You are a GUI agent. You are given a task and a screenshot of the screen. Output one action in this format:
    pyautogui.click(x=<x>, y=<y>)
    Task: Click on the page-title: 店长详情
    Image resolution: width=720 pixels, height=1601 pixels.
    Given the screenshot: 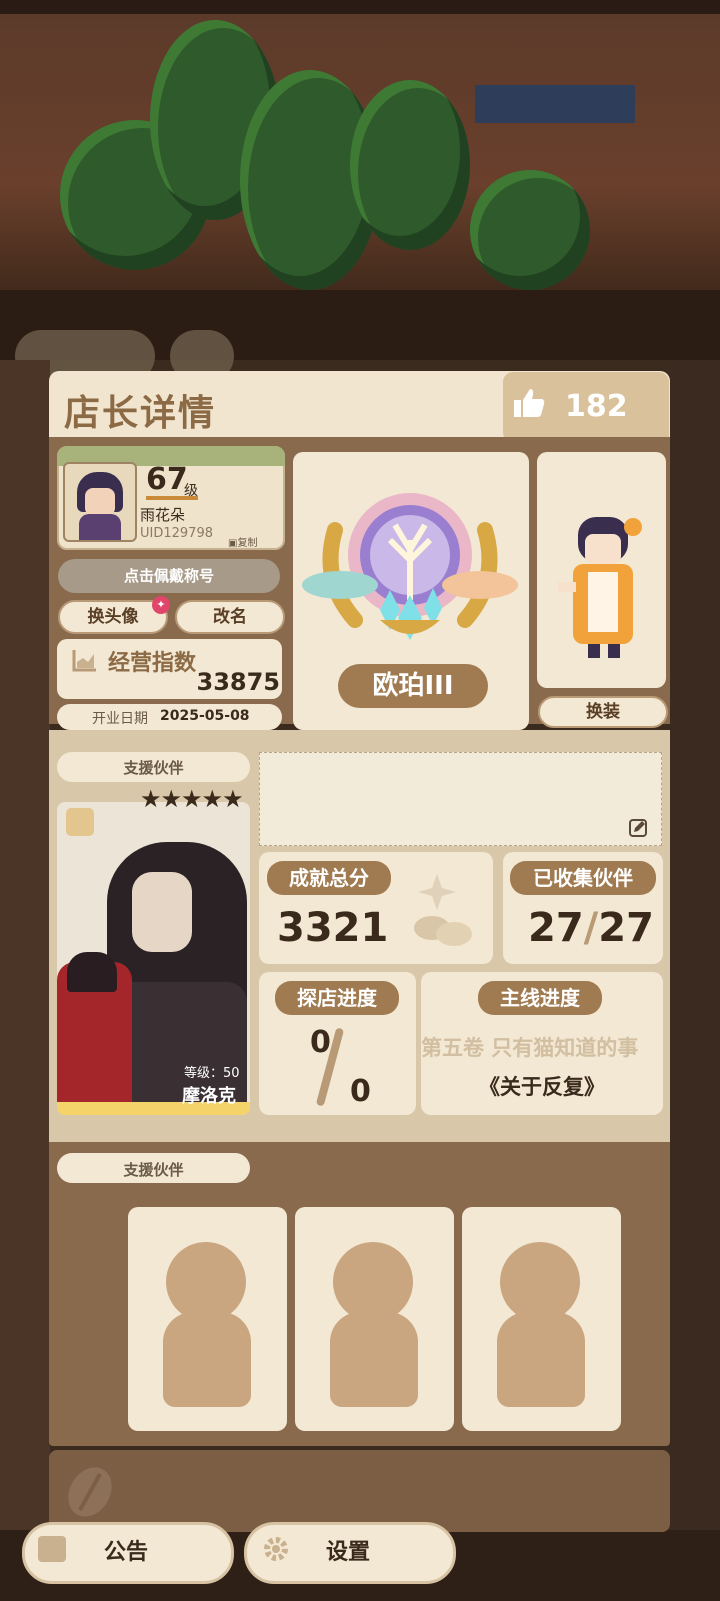 What is the action you would take?
    pyautogui.click(x=140, y=413)
    